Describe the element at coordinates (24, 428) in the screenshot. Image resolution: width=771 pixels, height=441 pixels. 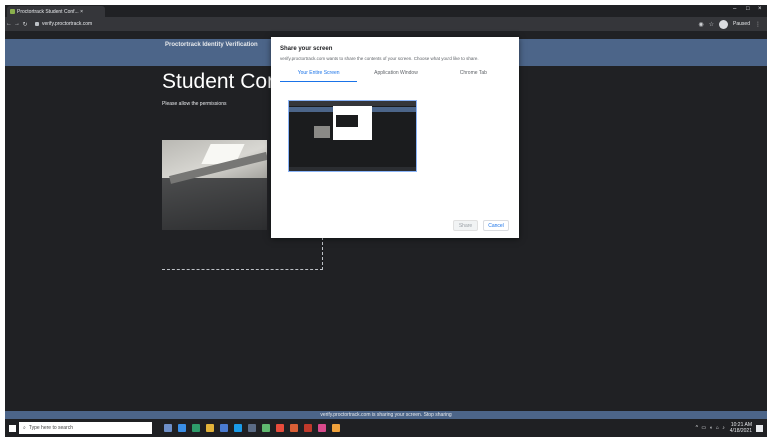
I see `search-icon: ⌕` at that location.